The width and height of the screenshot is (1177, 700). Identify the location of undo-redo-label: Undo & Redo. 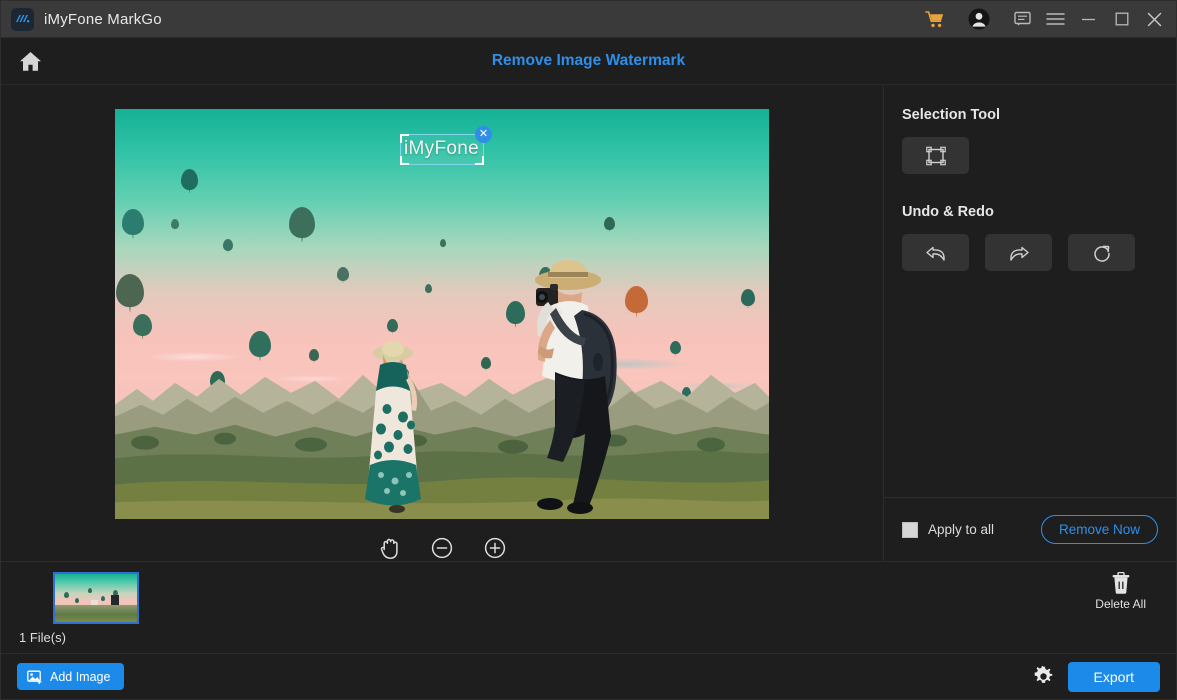
(948, 212).